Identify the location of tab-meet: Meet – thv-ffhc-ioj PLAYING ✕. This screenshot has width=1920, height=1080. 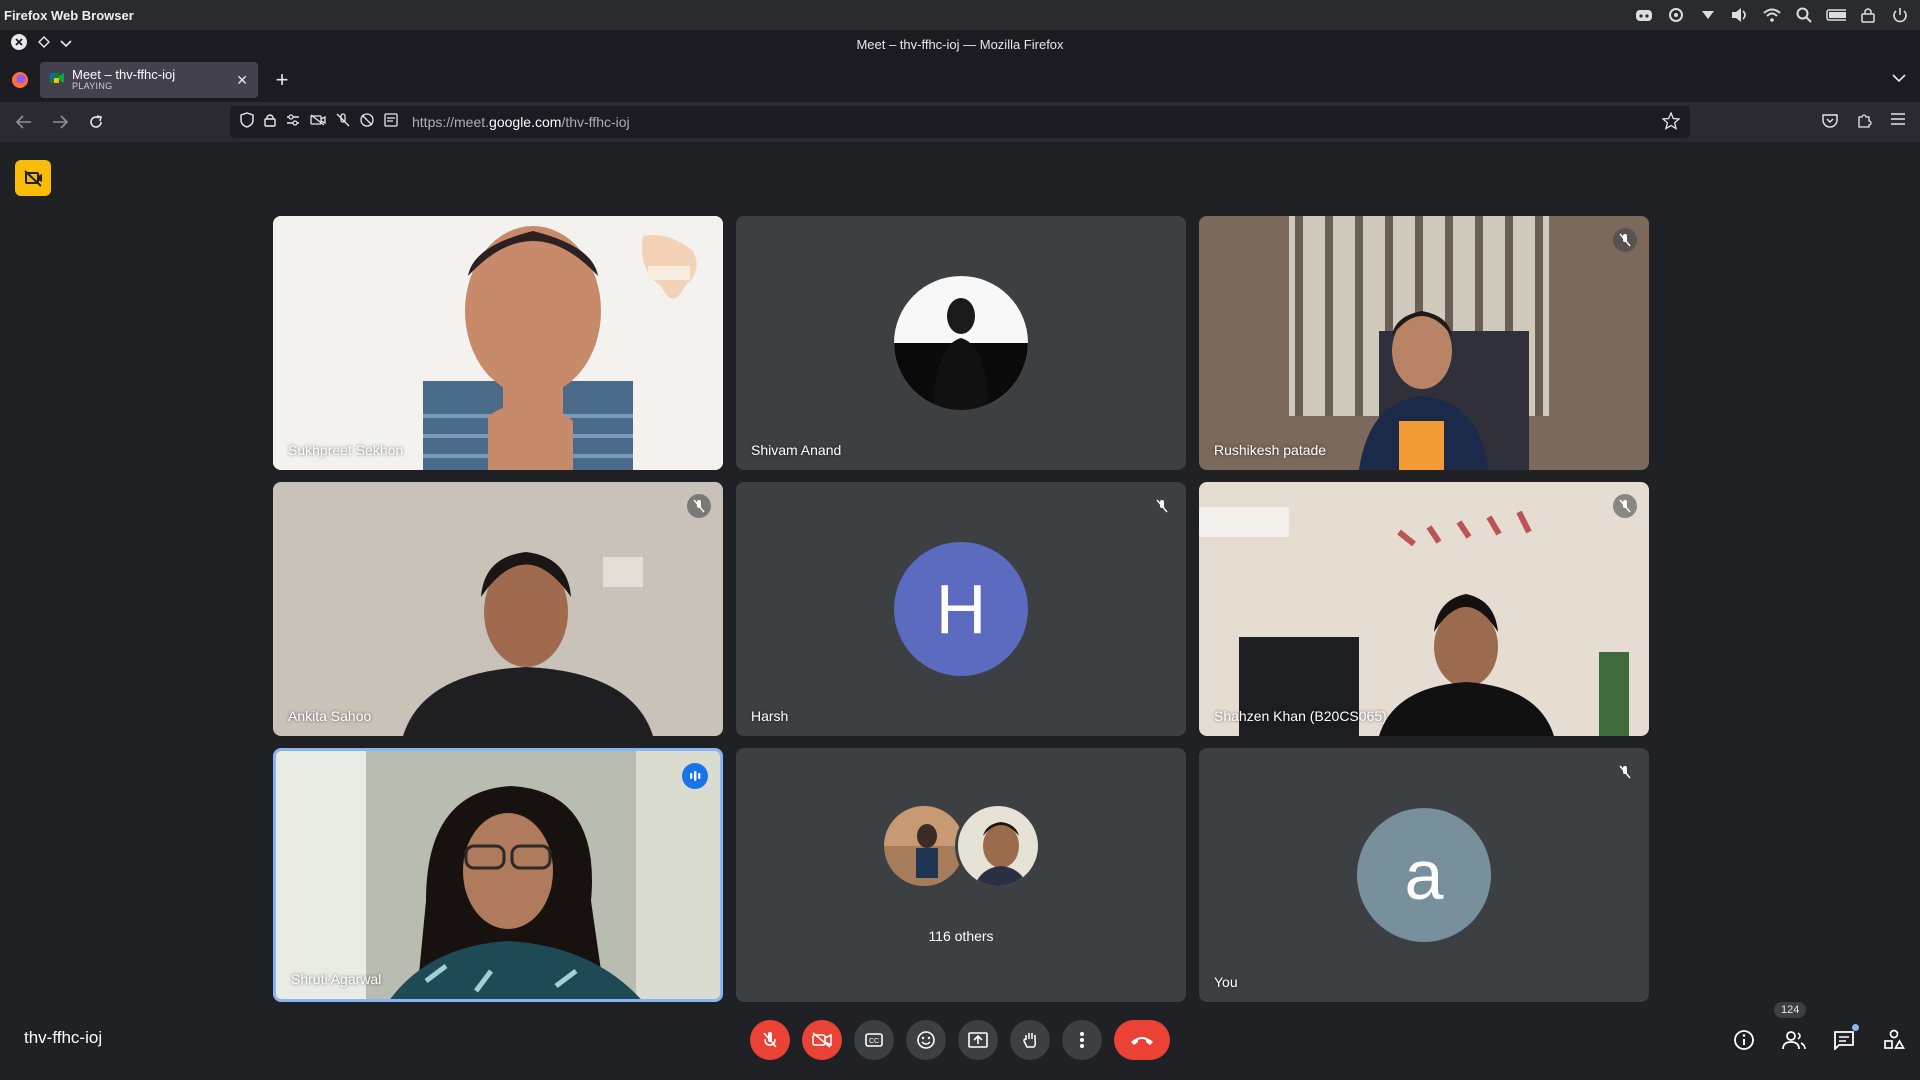
(149, 80).